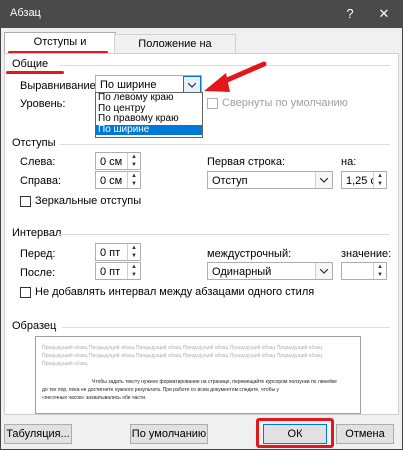  I want to click on line-spacing-value: Одинарный, so click(242, 272).